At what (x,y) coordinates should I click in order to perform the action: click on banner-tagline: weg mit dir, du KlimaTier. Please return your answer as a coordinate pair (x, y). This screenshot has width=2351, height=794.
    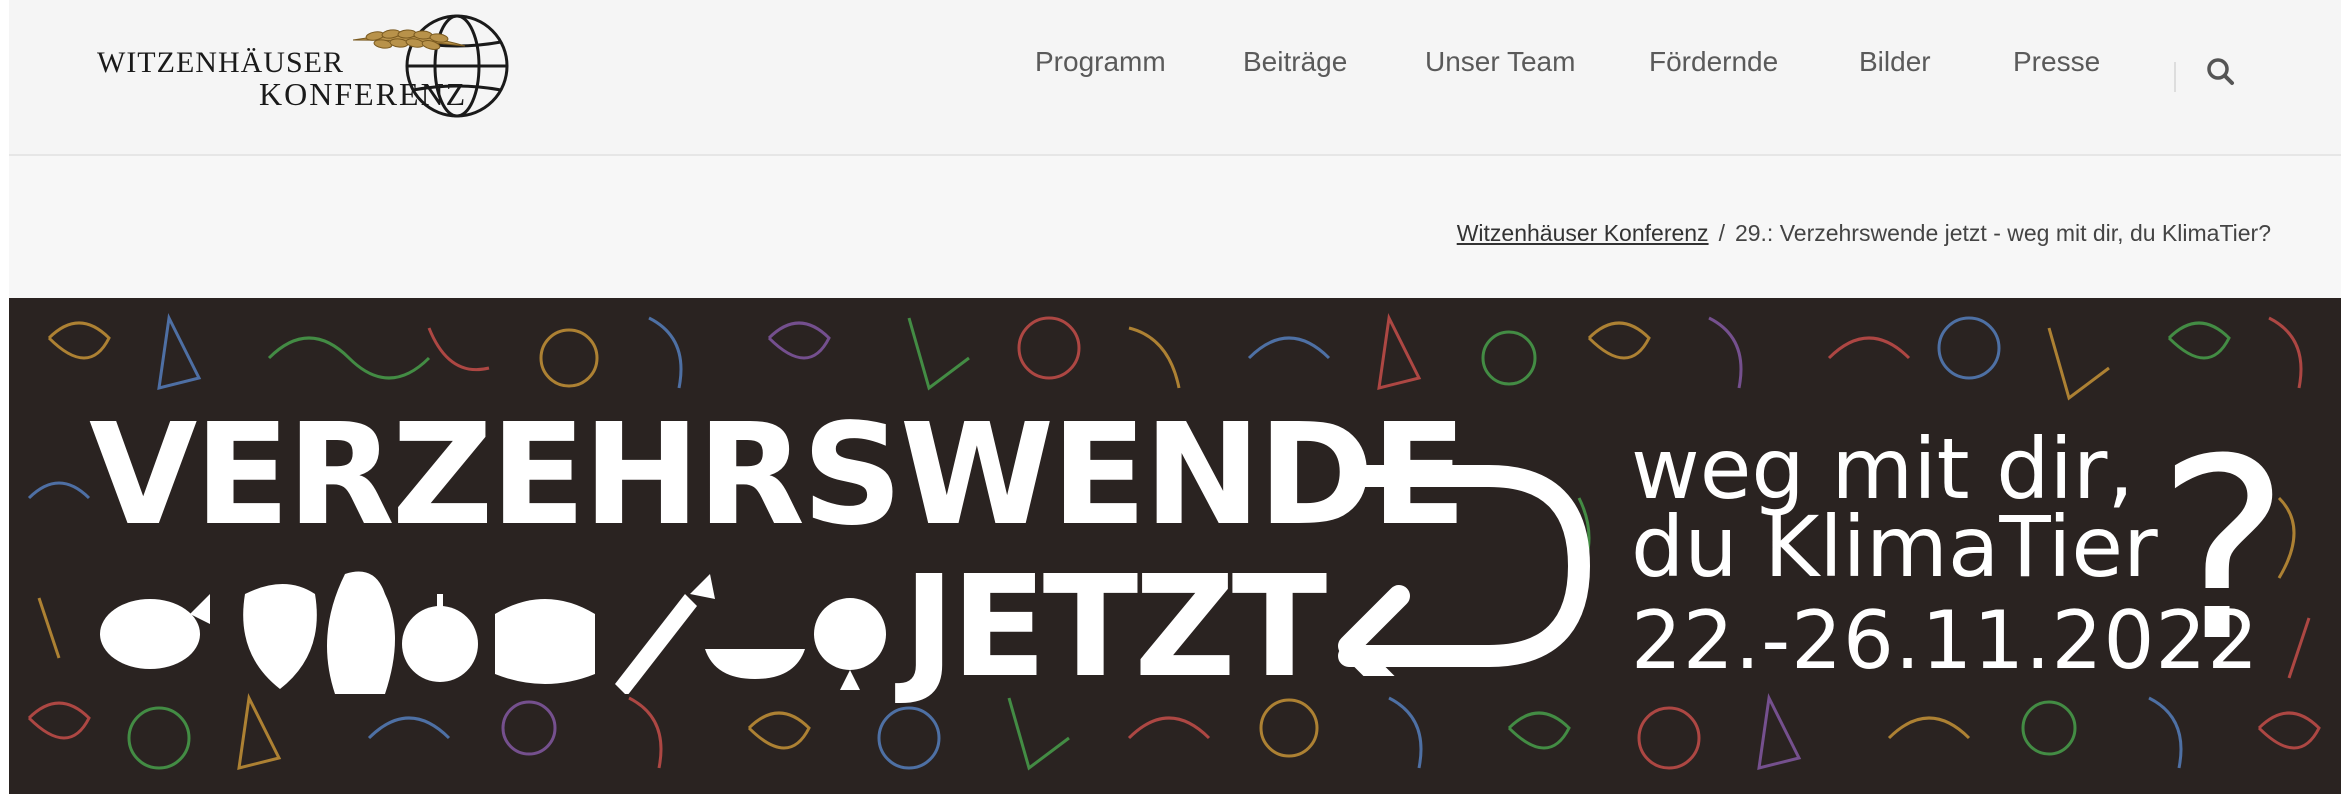
    Looking at the image, I should click on (1894, 511).